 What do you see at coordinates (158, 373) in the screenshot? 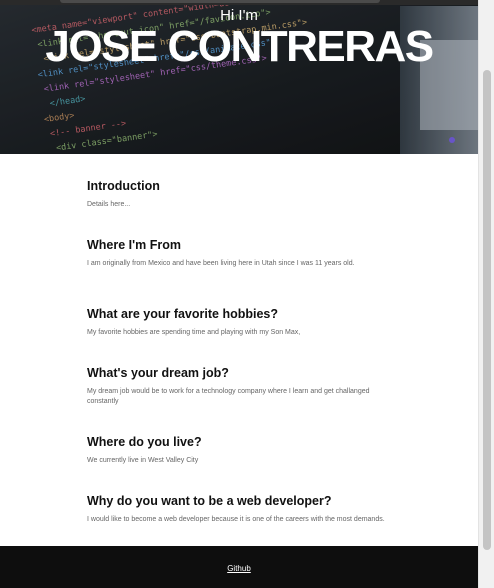
I see `section-heading: What's your dream job?` at bounding box center [158, 373].